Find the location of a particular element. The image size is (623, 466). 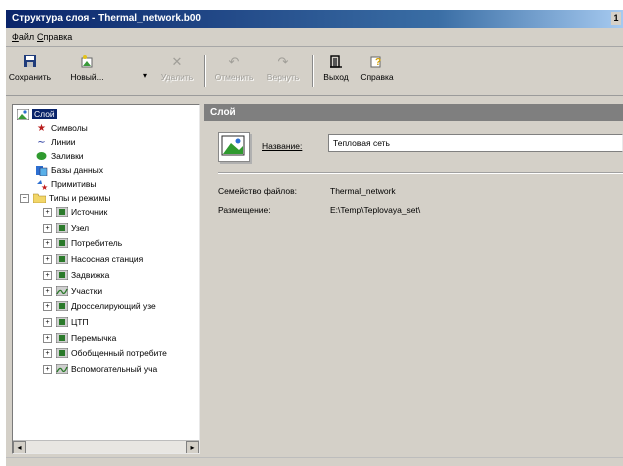

tree-item-type: Потребитель is located at coordinates (88, 243).